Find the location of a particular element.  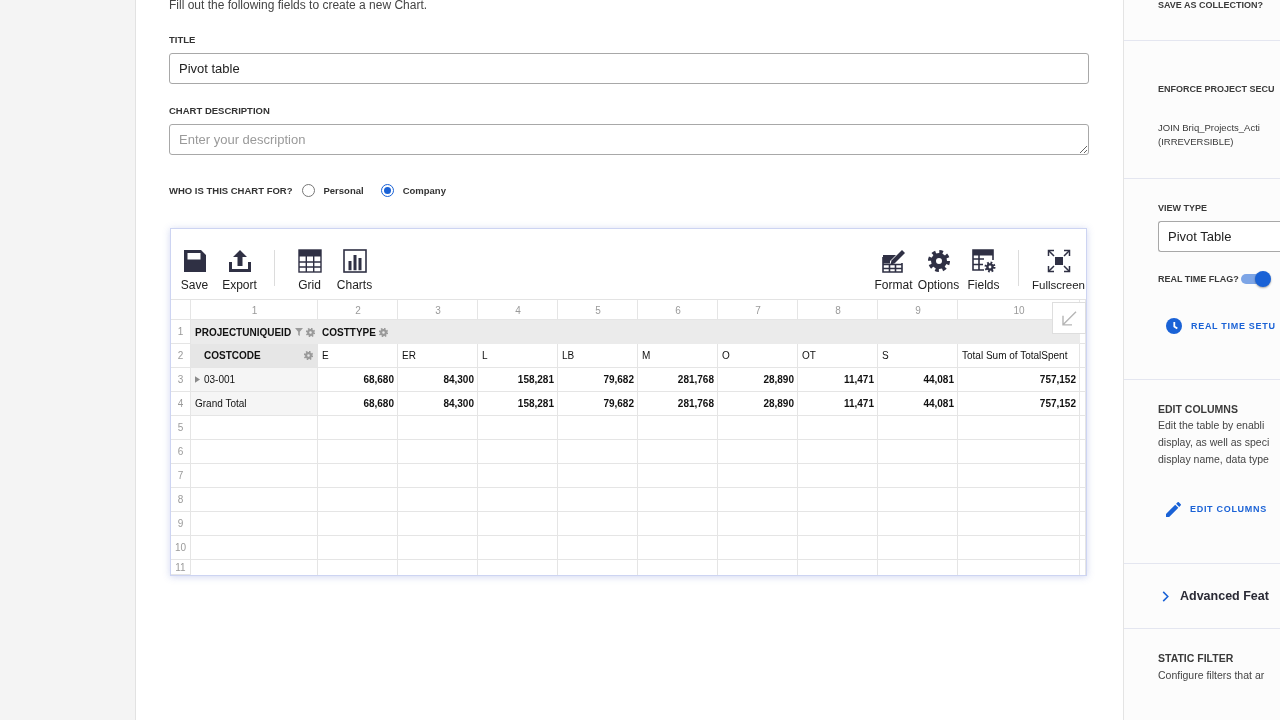

column-header: O is located at coordinates (758, 356).